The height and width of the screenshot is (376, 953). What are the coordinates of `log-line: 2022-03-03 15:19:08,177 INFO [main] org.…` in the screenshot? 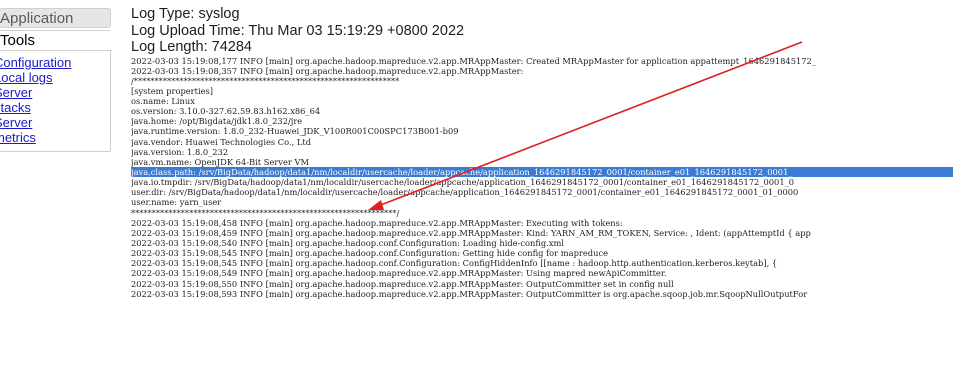 It's located at (473, 60).